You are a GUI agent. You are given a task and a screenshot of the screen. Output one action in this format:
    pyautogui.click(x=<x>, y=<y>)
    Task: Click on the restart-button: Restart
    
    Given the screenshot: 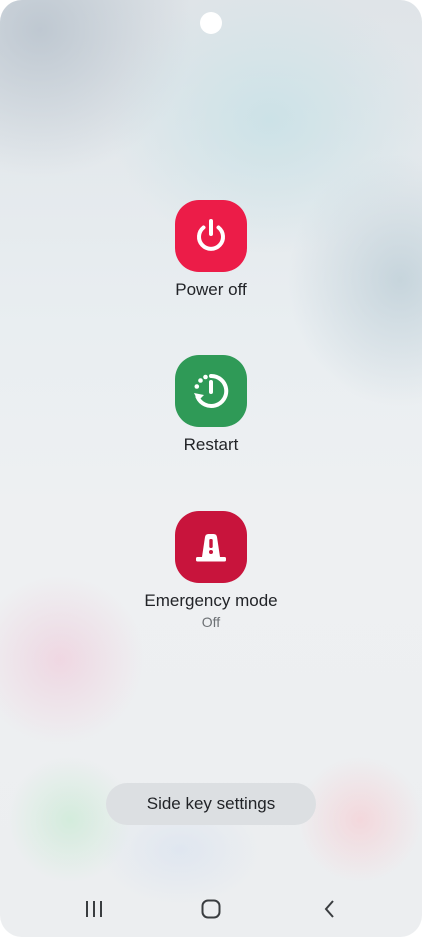 What is the action you would take?
    pyautogui.click(x=211, y=405)
    